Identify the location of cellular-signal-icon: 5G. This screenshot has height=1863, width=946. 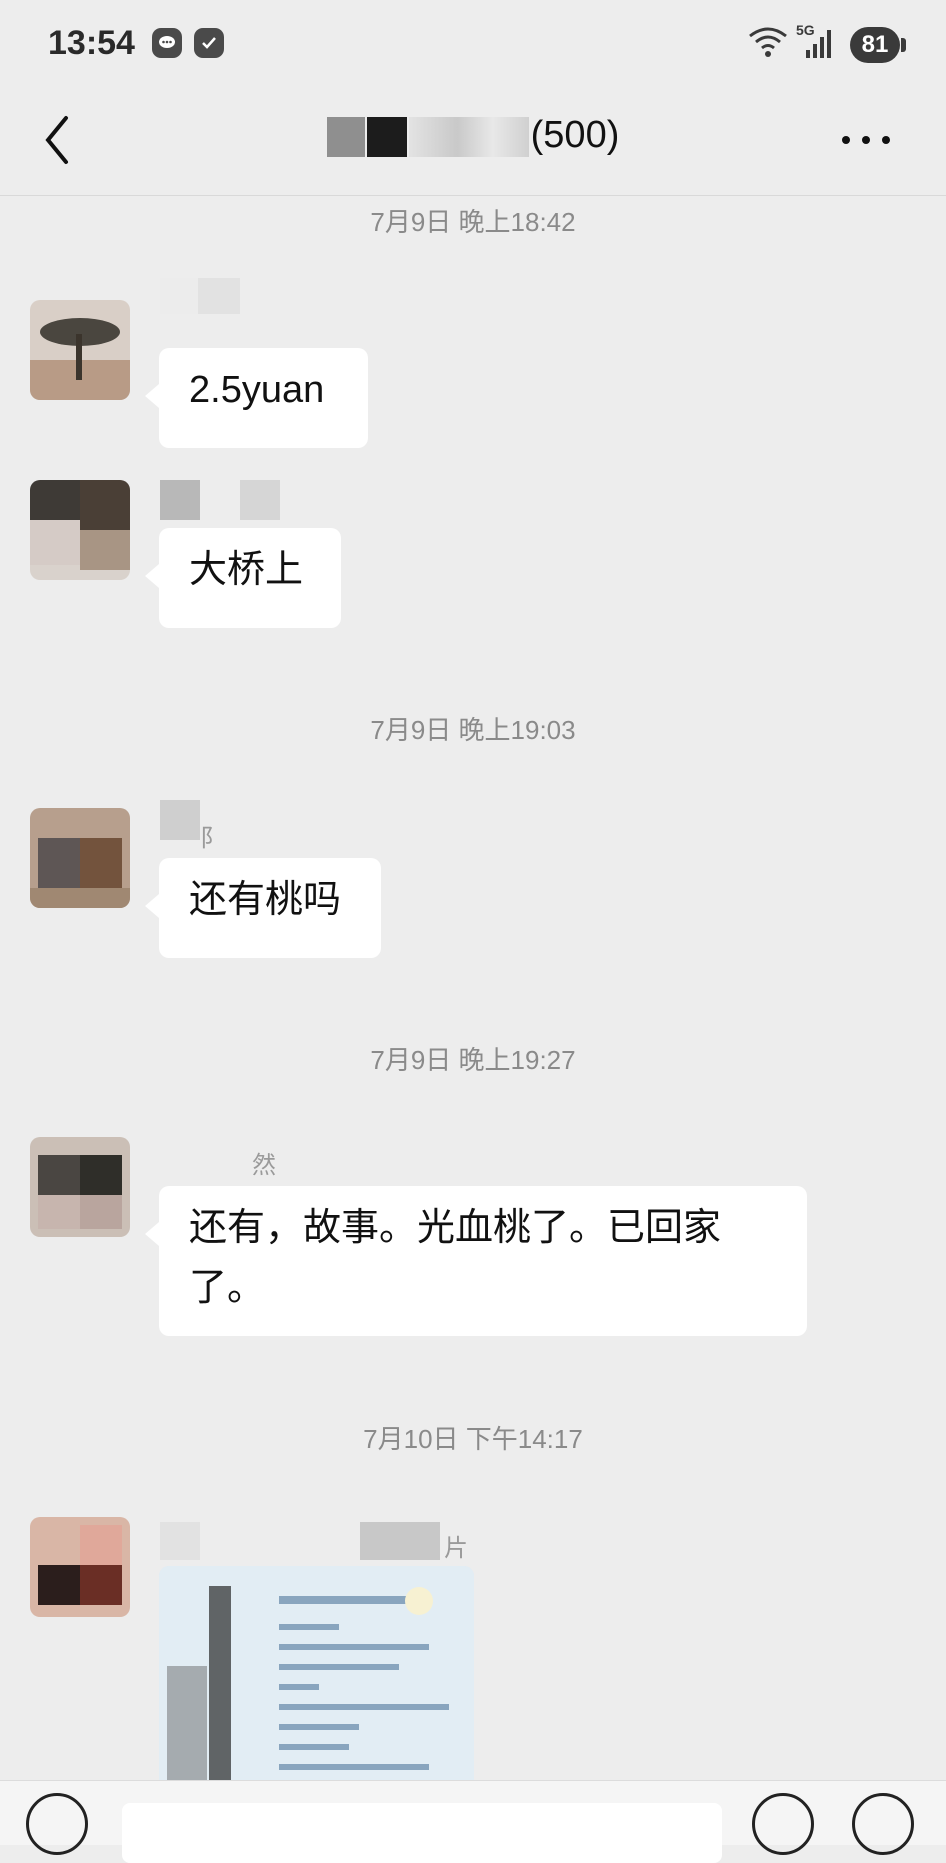
(816, 44).